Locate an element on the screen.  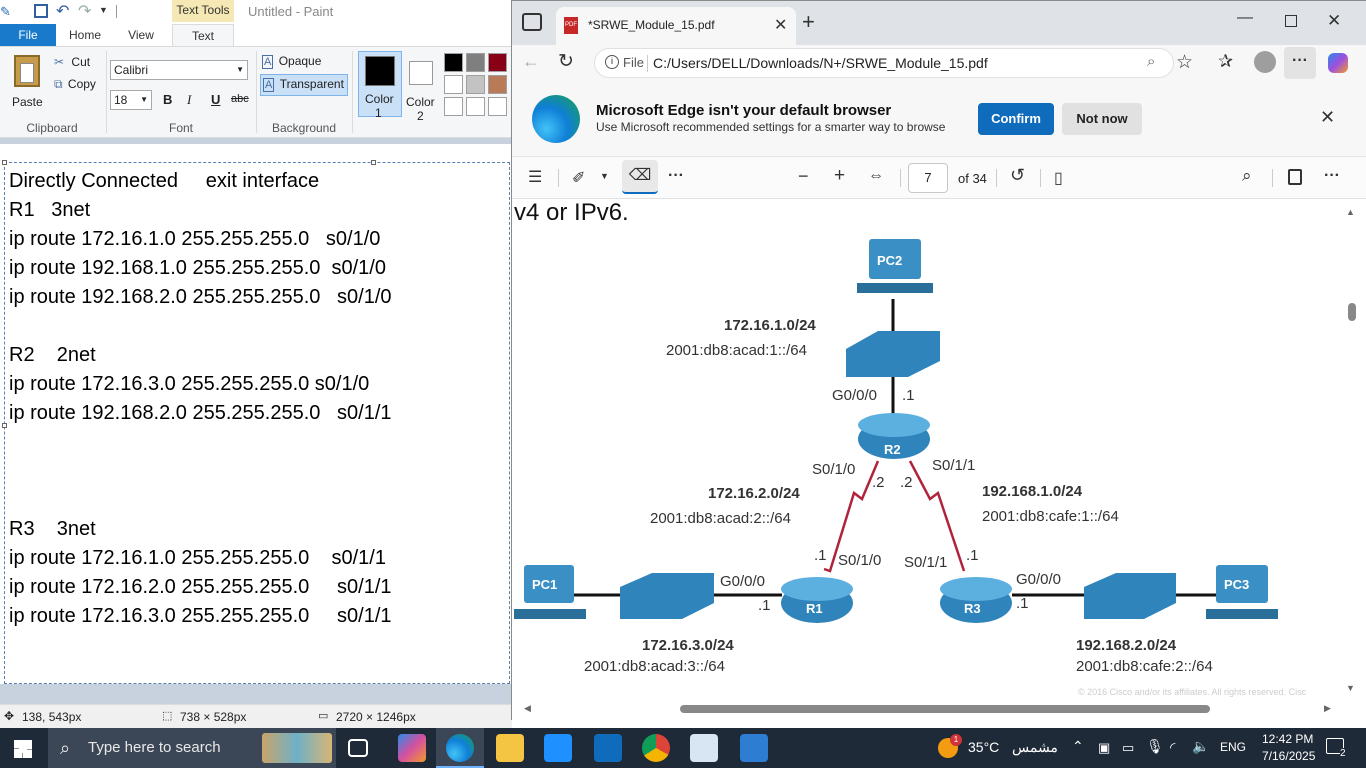
new-tab-icon: + is located at coordinates (808, 22).